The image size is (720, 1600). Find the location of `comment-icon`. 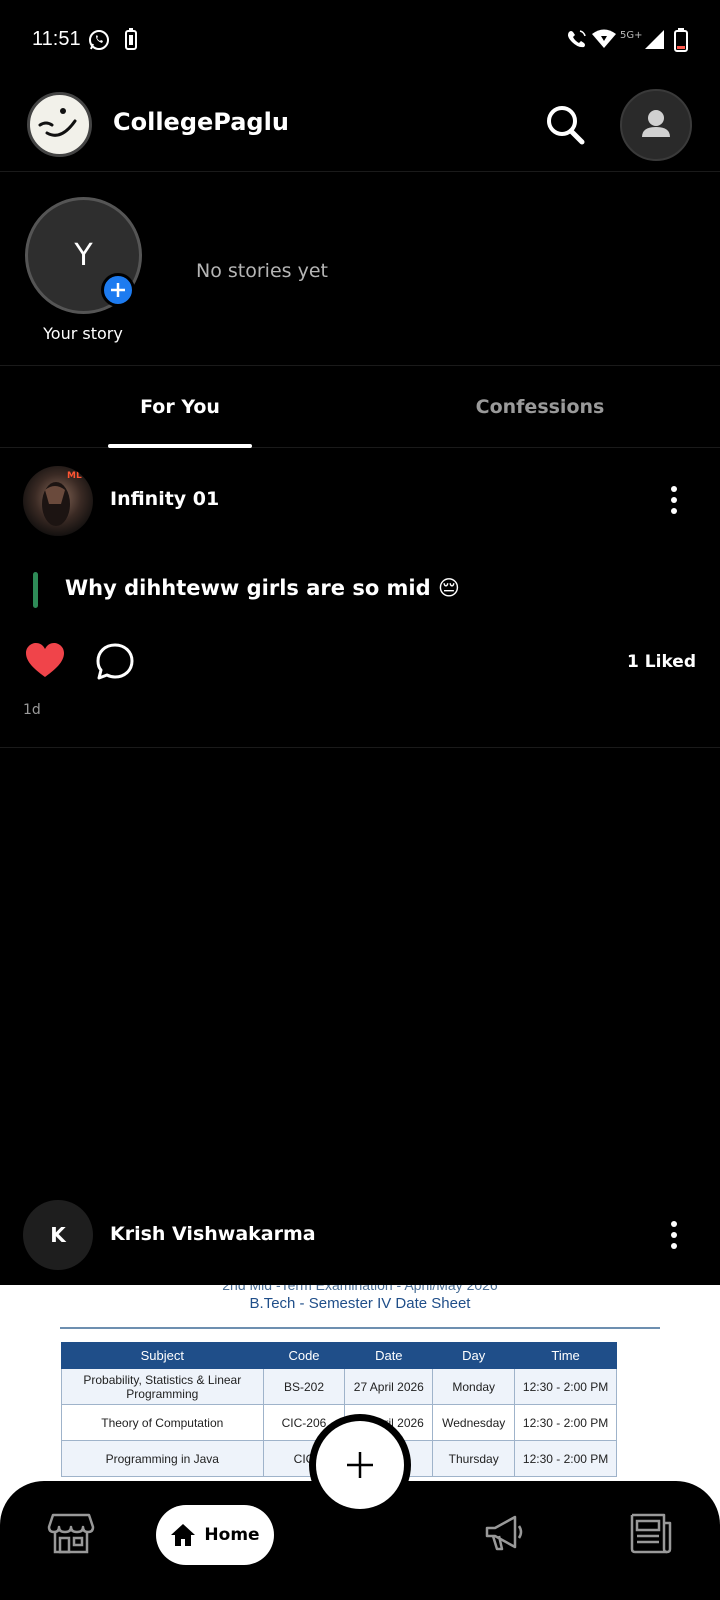

comment-icon is located at coordinates (115, 662).